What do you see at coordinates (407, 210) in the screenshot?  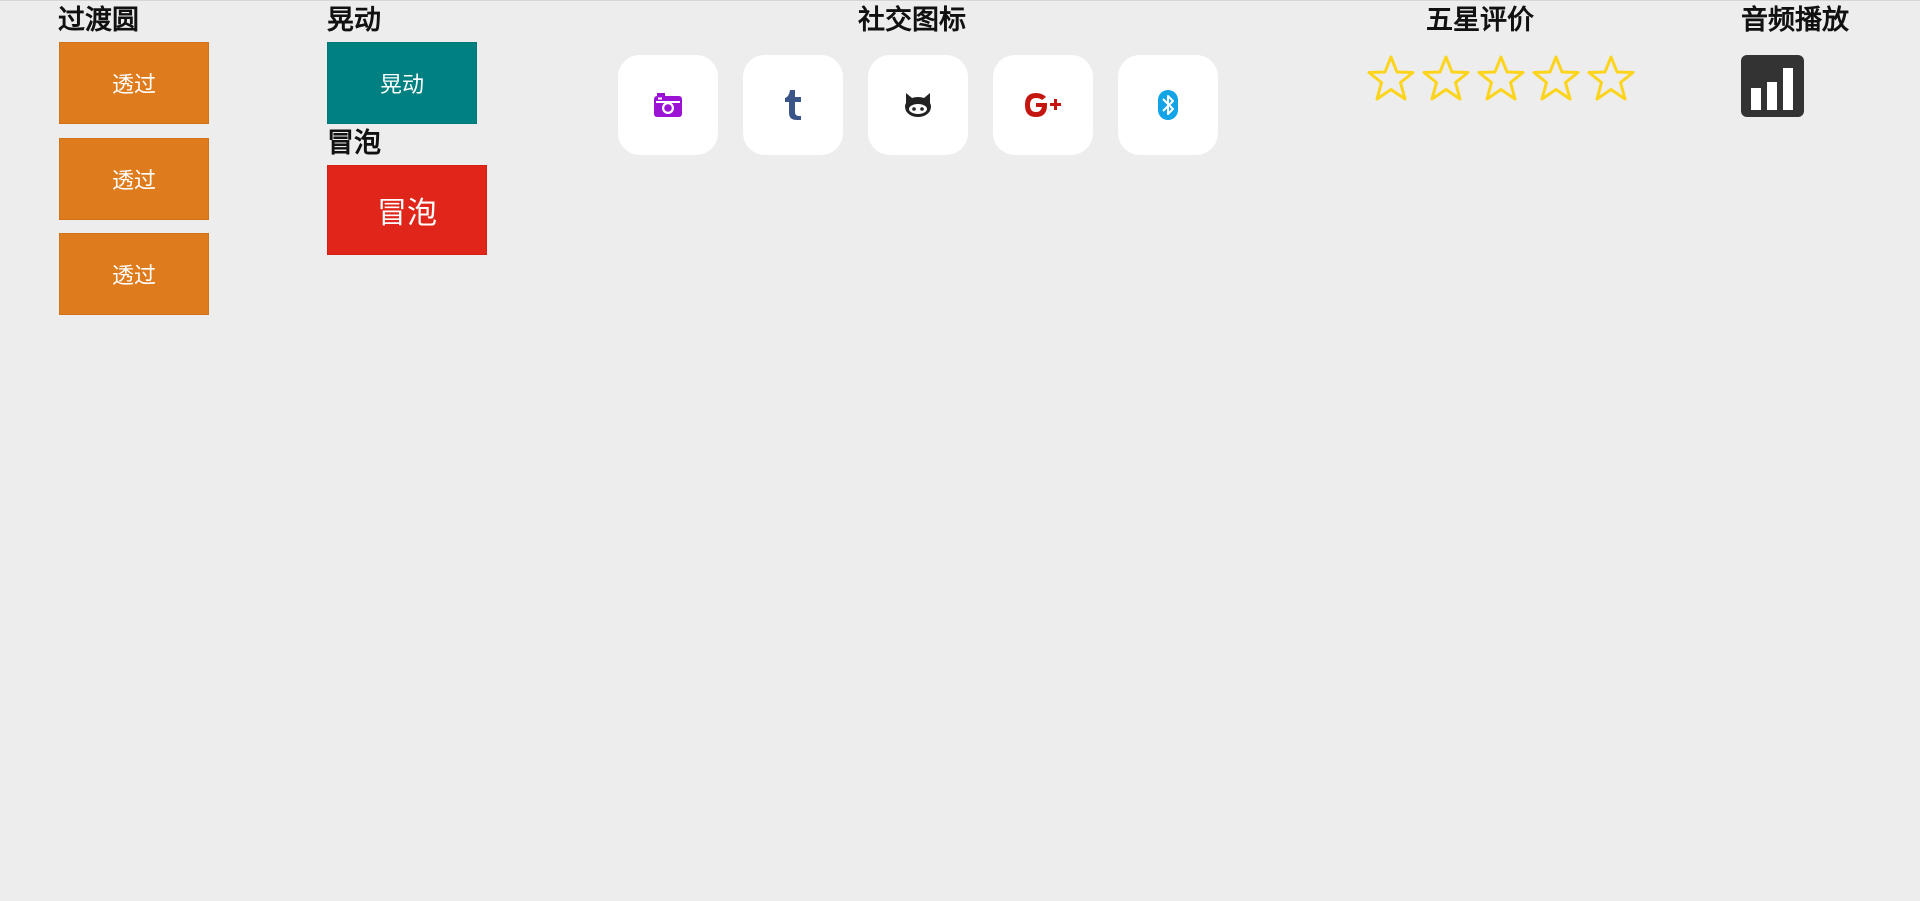 I see `bubble-button: 冒泡` at bounding box center [407, 210].